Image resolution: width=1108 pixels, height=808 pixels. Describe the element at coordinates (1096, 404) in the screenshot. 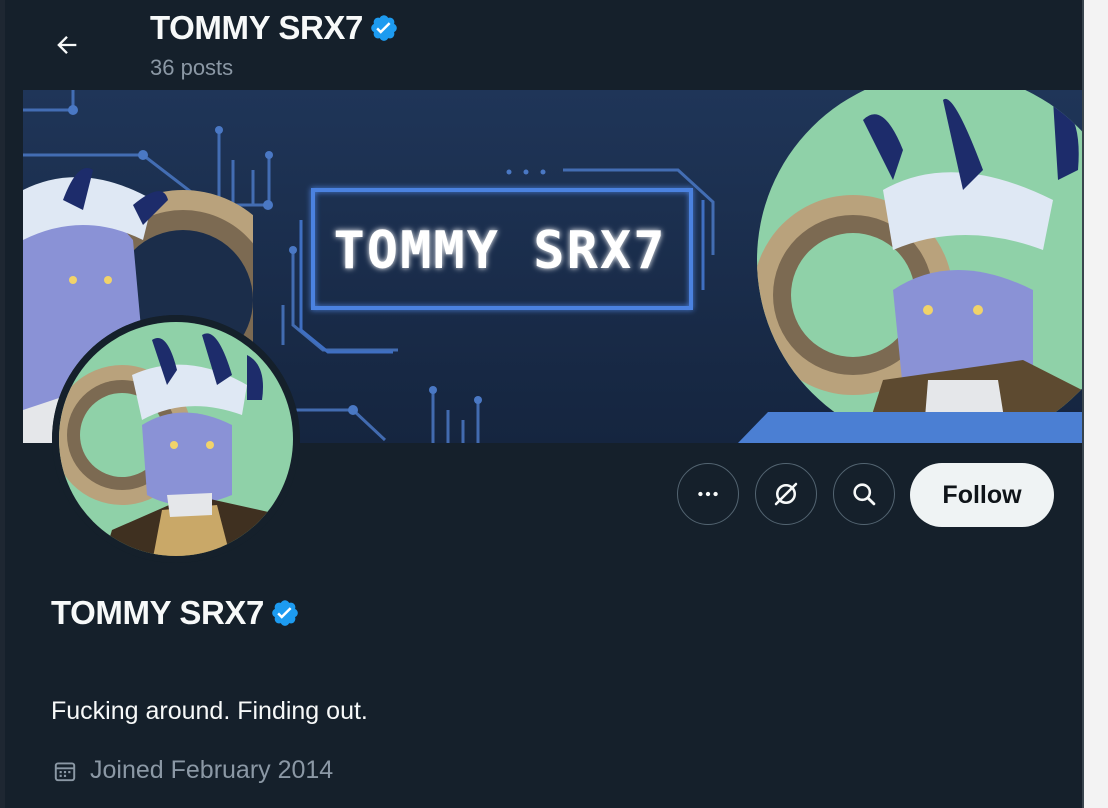

I see `window-frame-right` at that location.